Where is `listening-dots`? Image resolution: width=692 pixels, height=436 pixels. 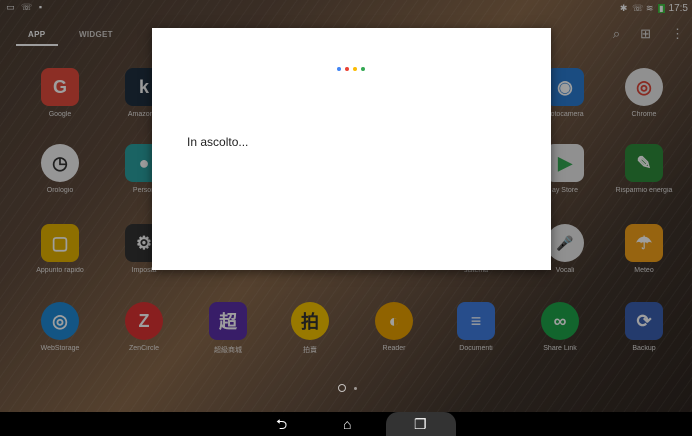
listening-dots is located at coordinates (351, 69).